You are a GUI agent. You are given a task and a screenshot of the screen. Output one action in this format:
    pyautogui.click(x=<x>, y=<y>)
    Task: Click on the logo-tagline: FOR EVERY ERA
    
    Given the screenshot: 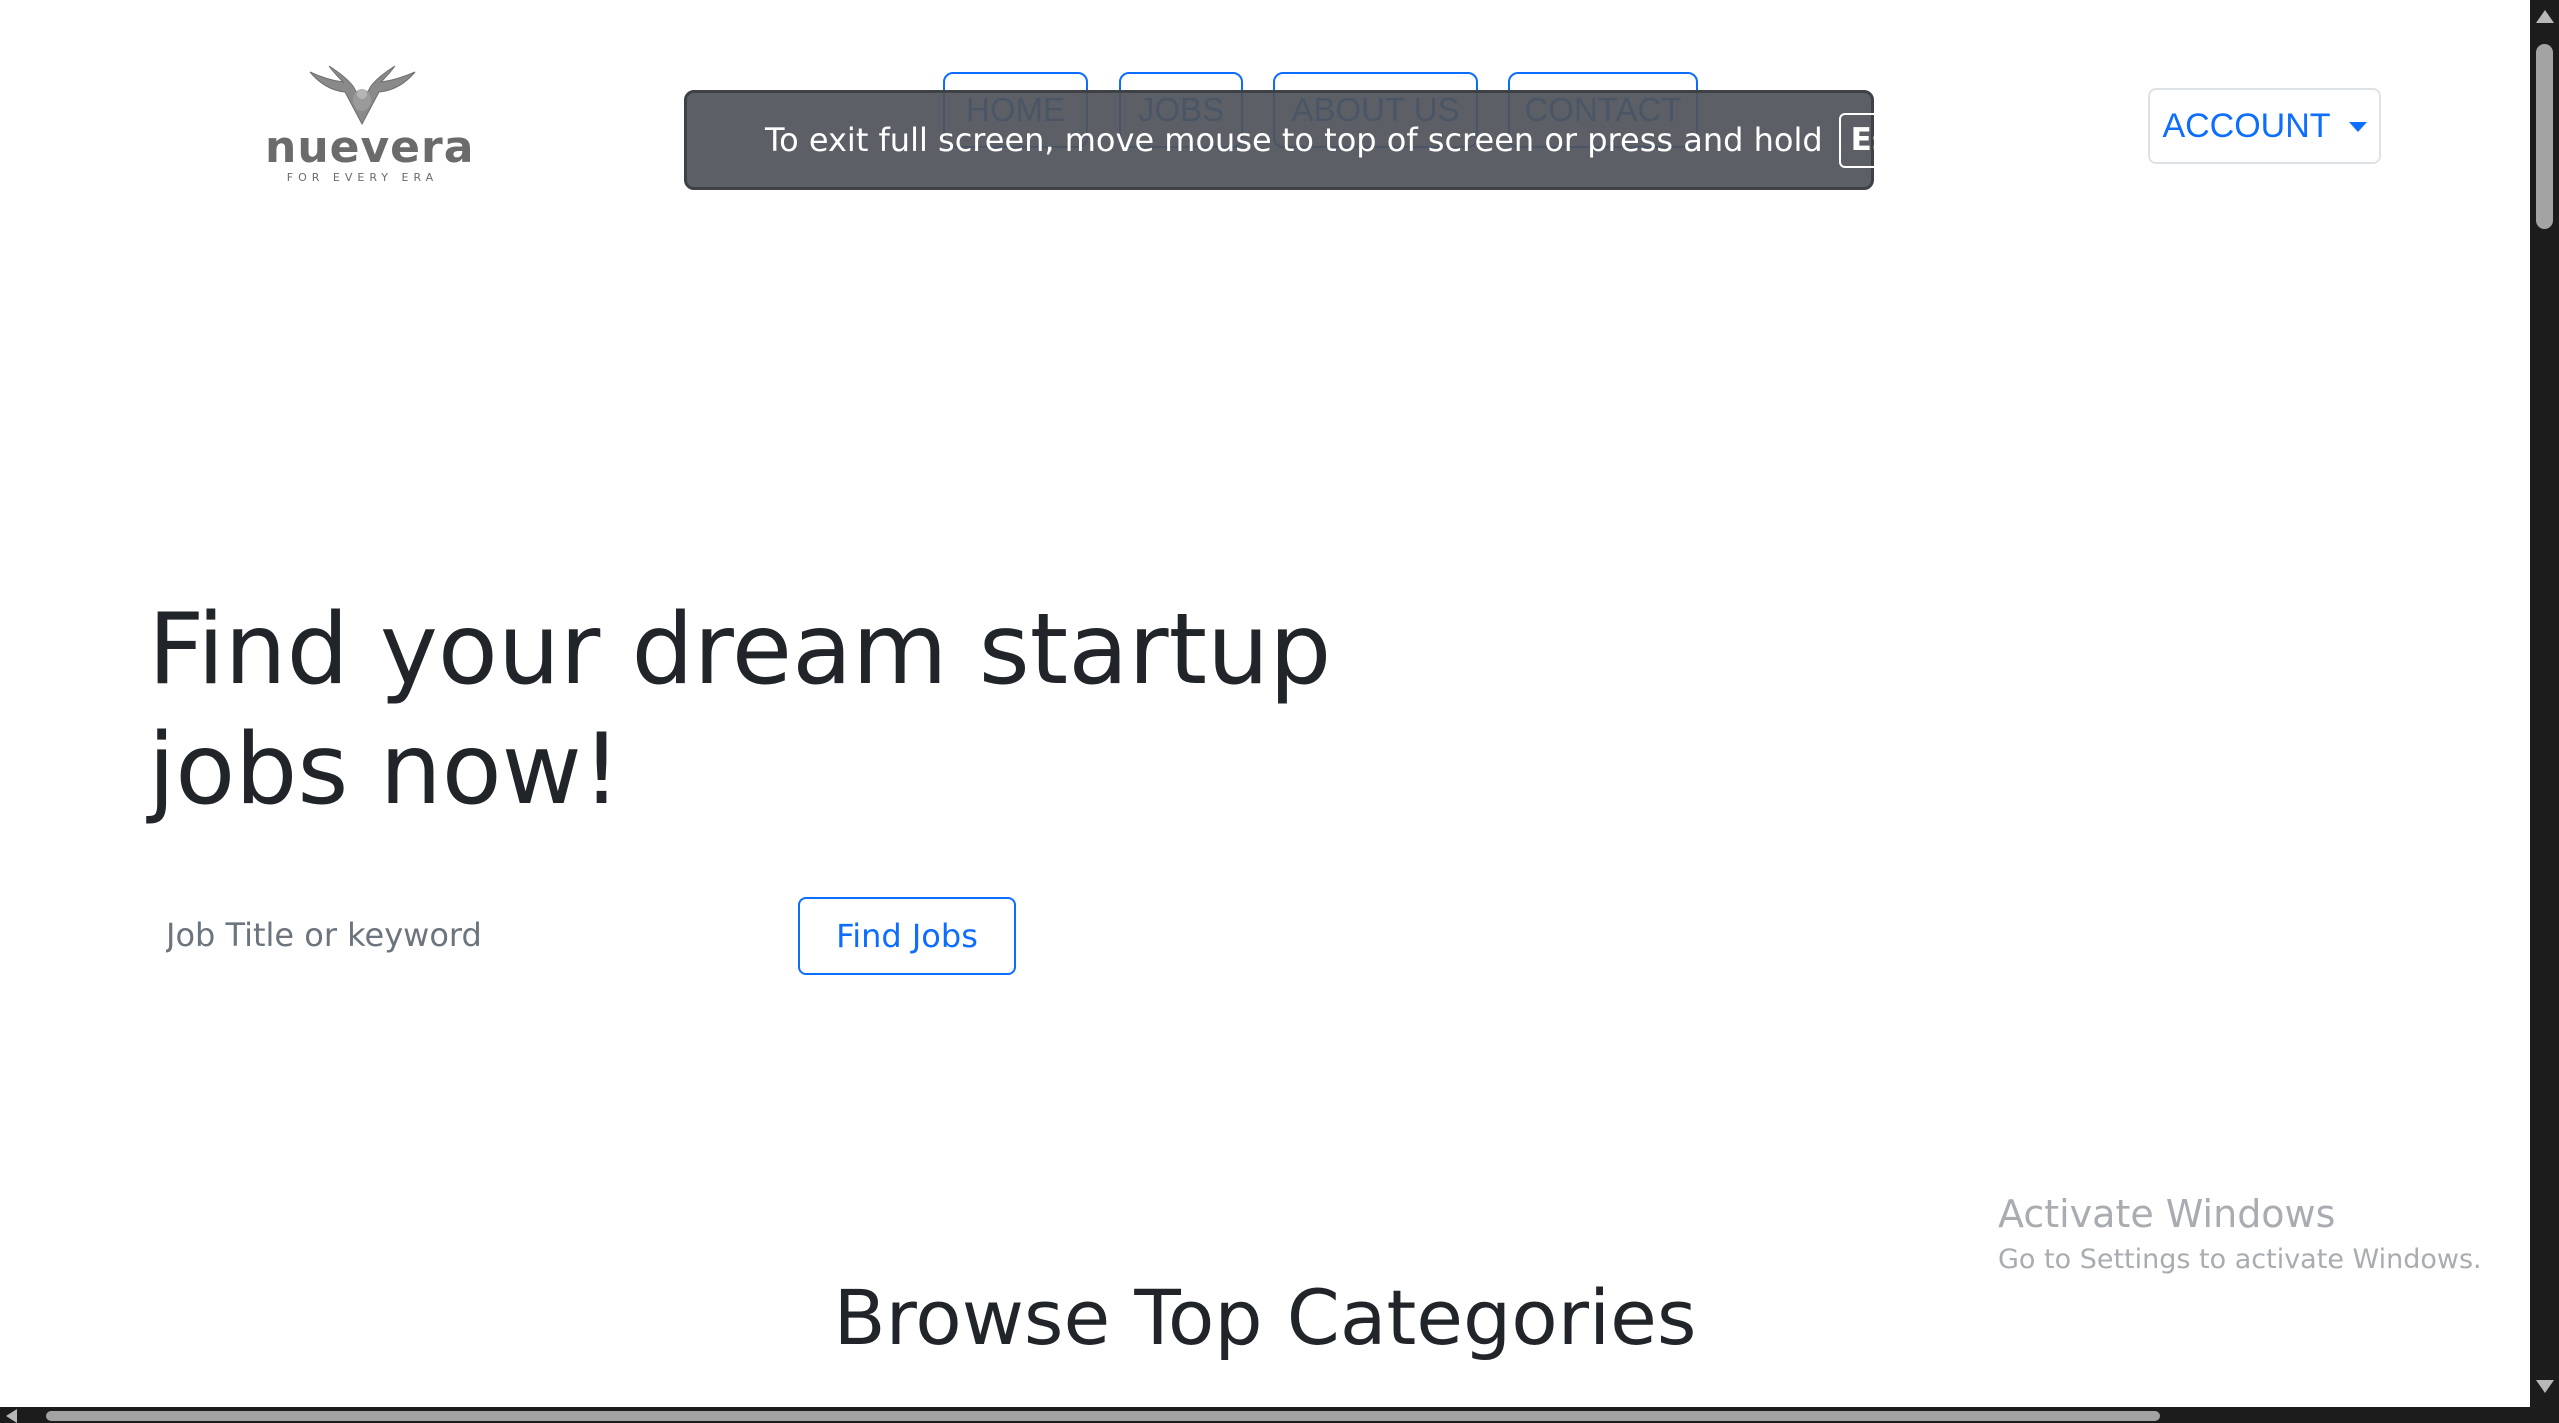 What is the action you would take?
    pyautogui.click(x=362, y=177)
    